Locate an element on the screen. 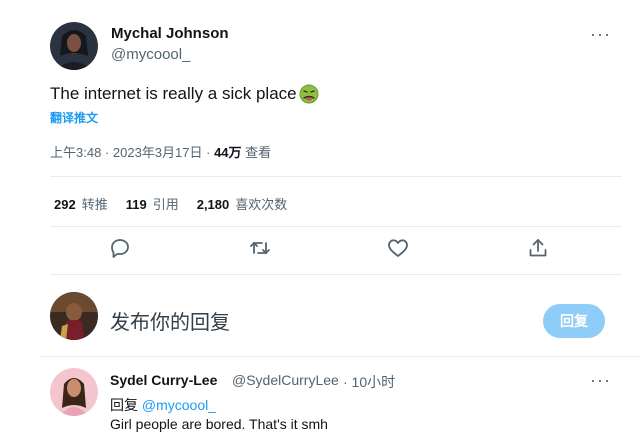  tweet-time: 上午3:48 is located at coordinates (75, 152).